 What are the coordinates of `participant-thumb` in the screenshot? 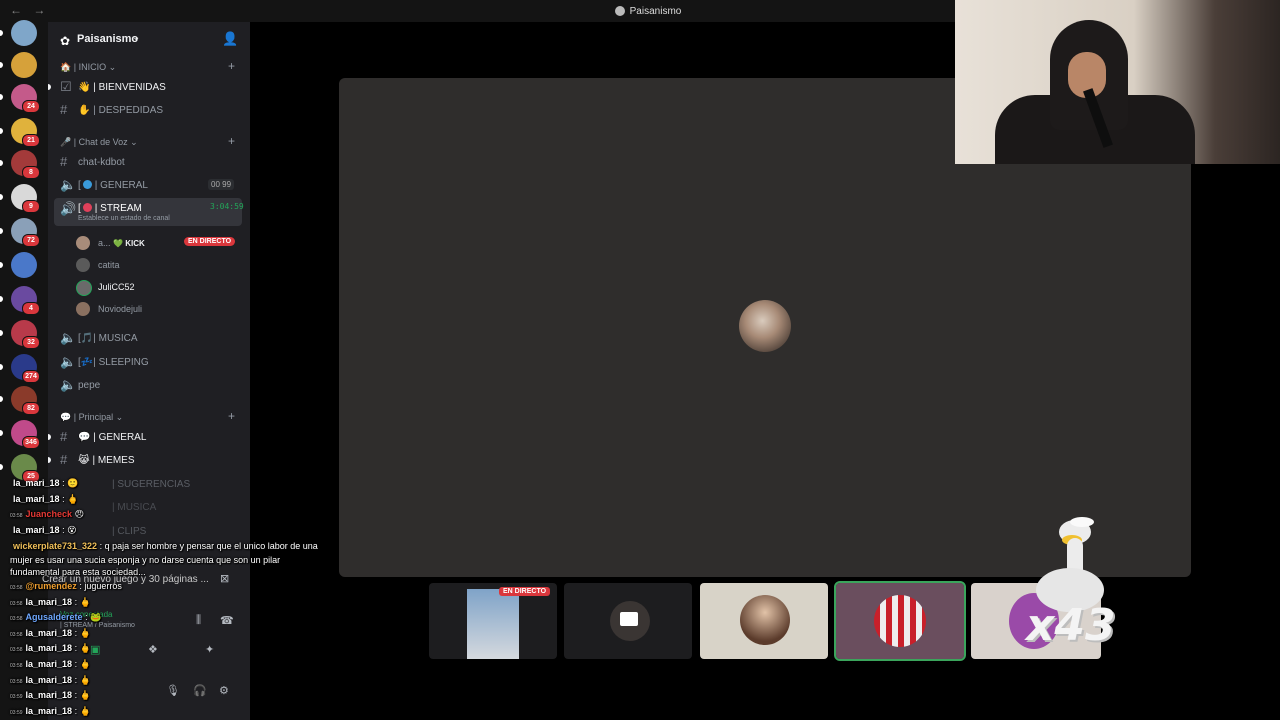 It's located at (764, 621).